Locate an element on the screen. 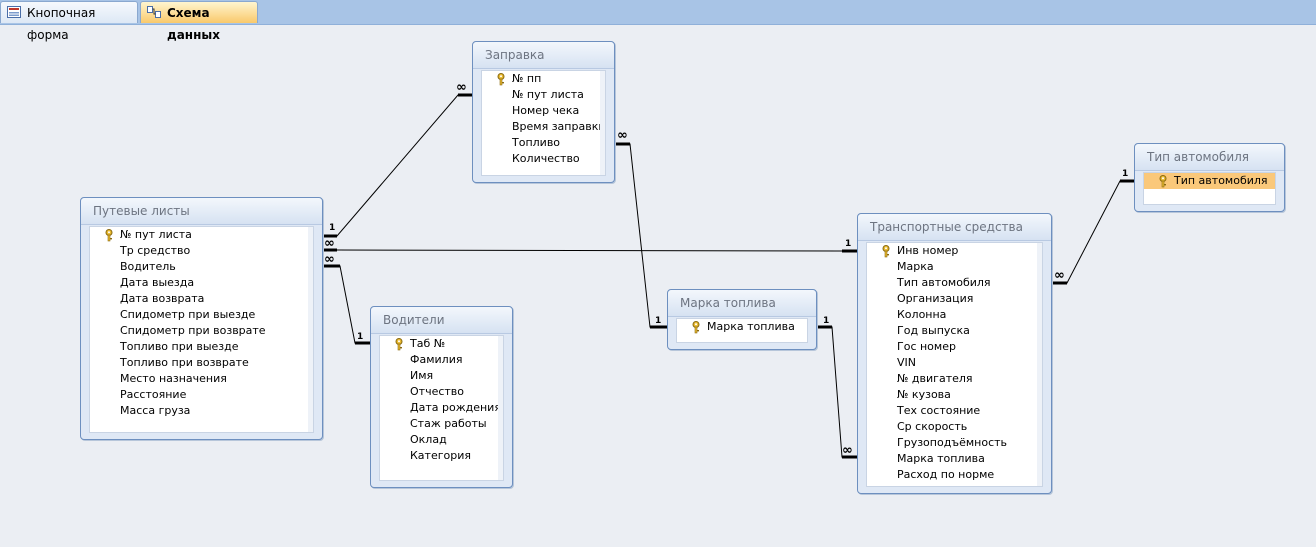 This screenshot has height=547, width=1316. field-row: № пп is located at coordinates (543, 79).